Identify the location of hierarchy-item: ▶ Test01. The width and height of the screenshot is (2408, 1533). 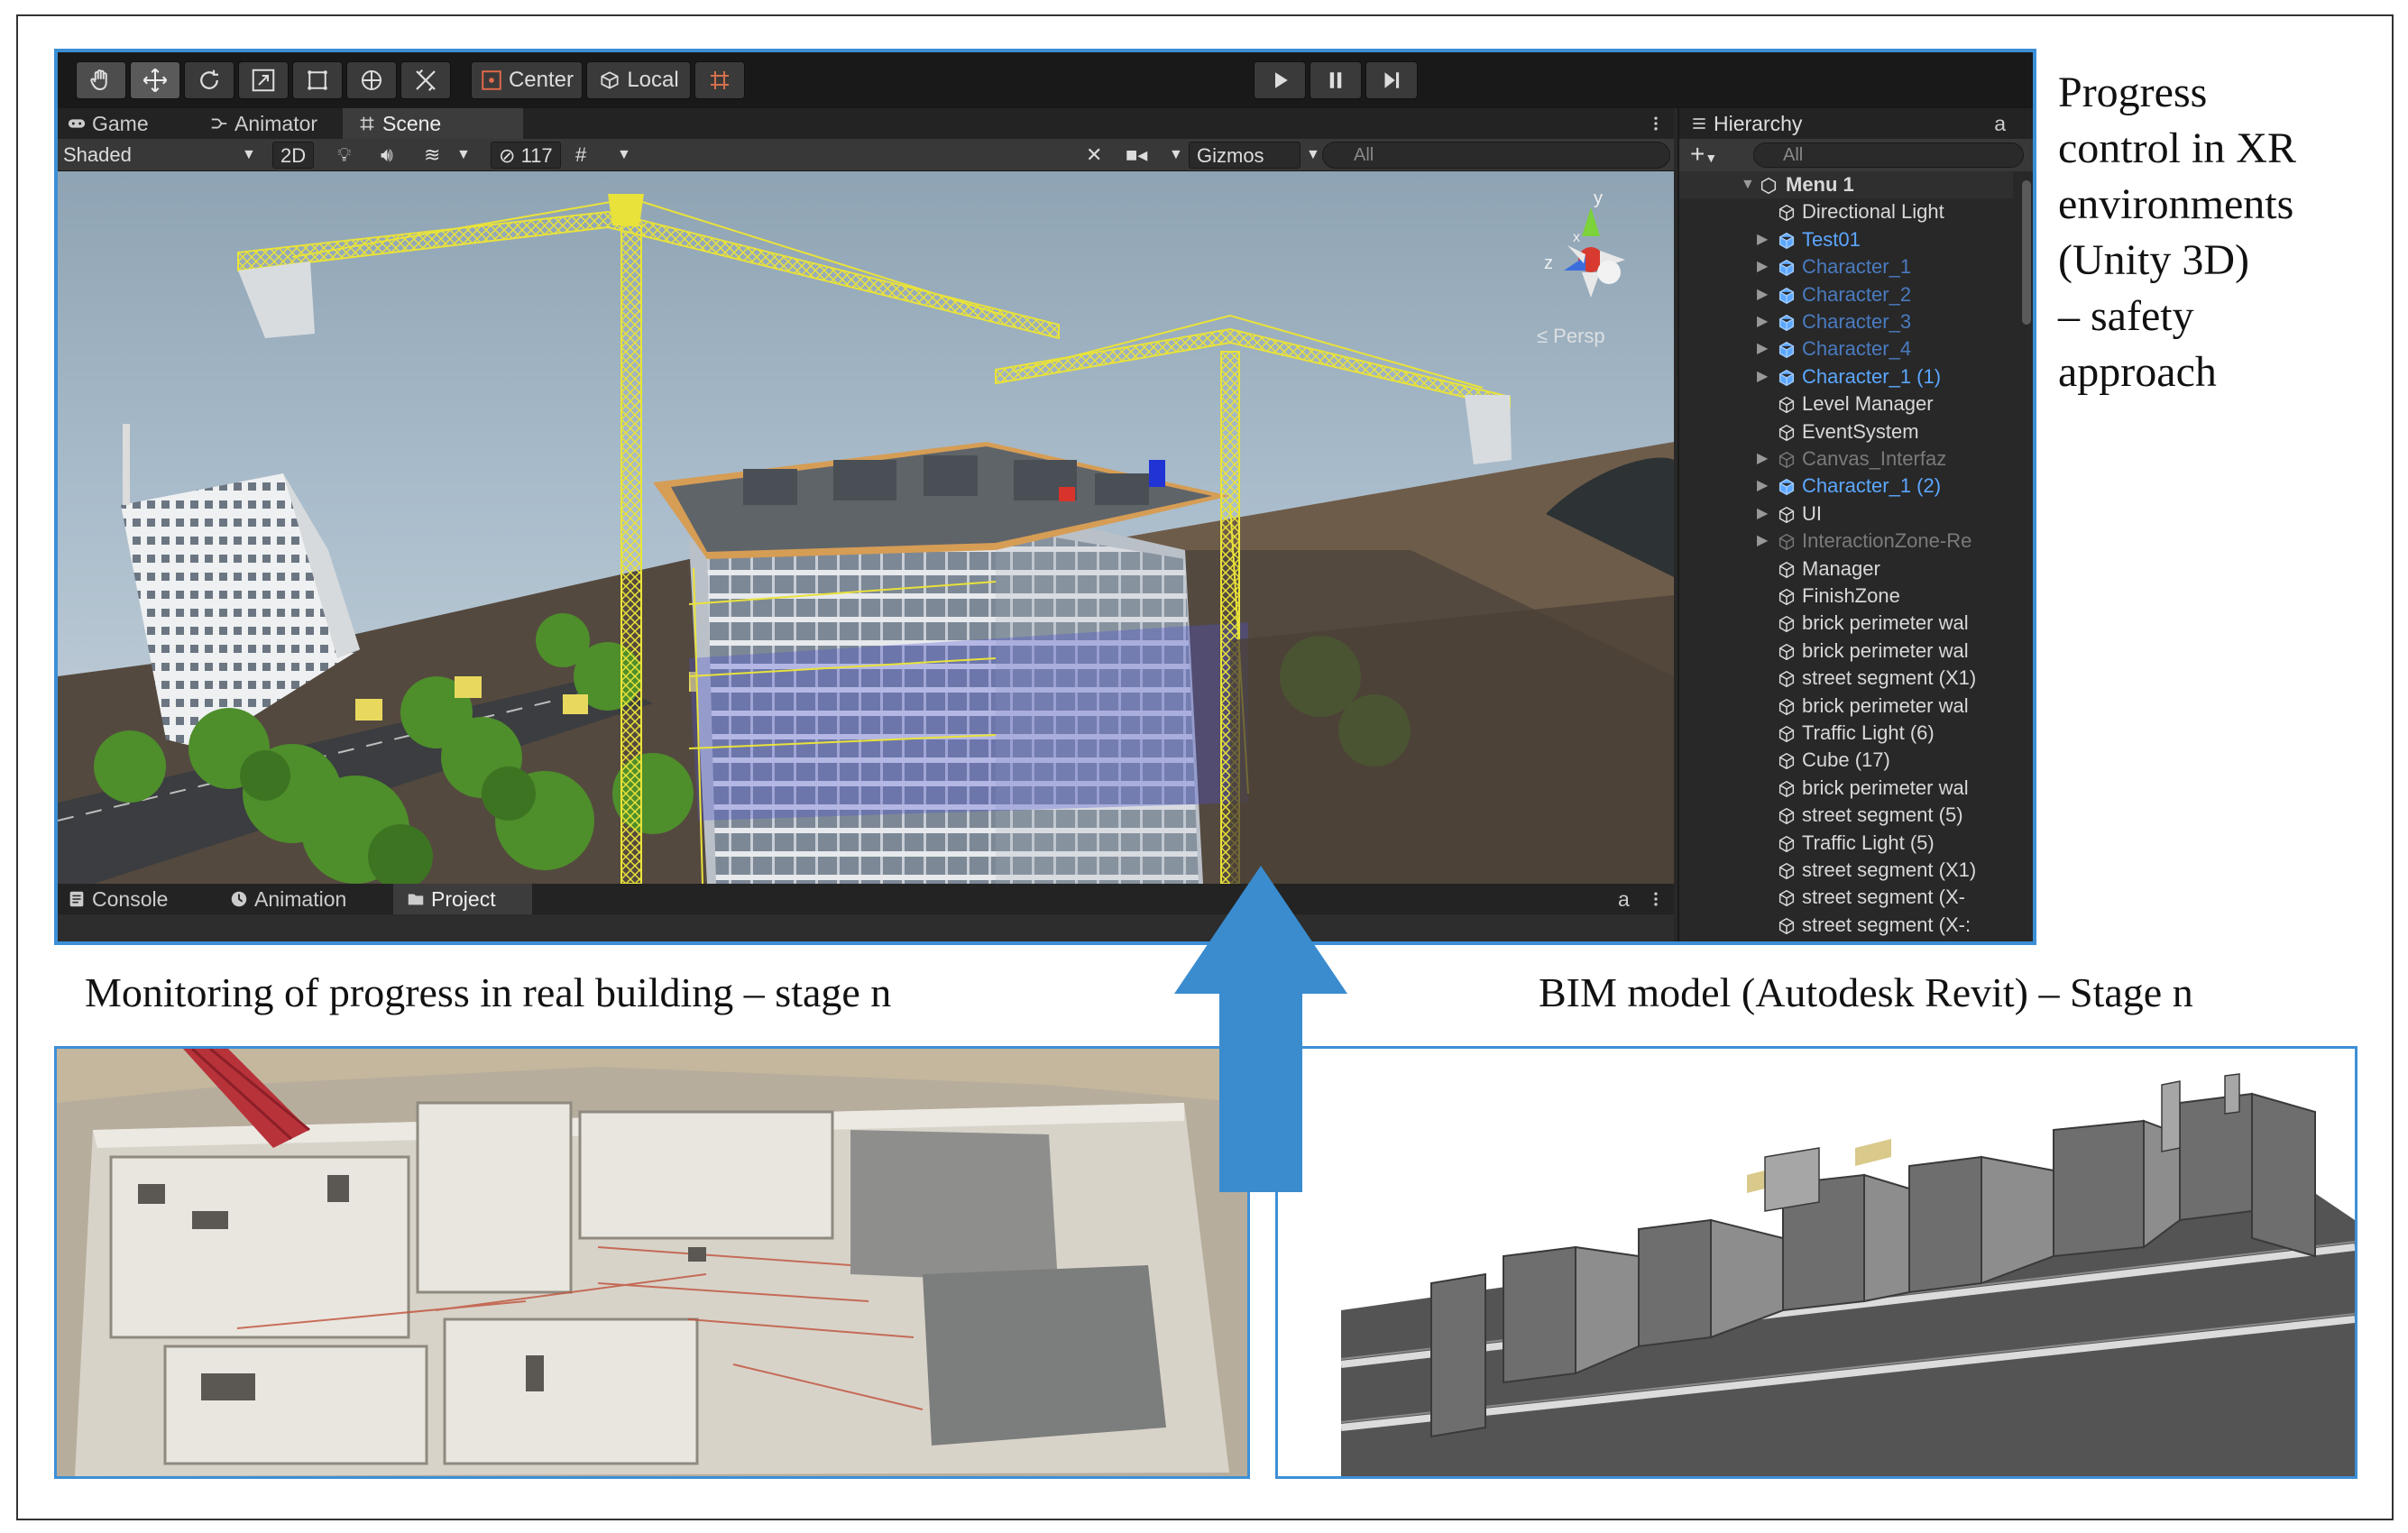
(1846, 239).